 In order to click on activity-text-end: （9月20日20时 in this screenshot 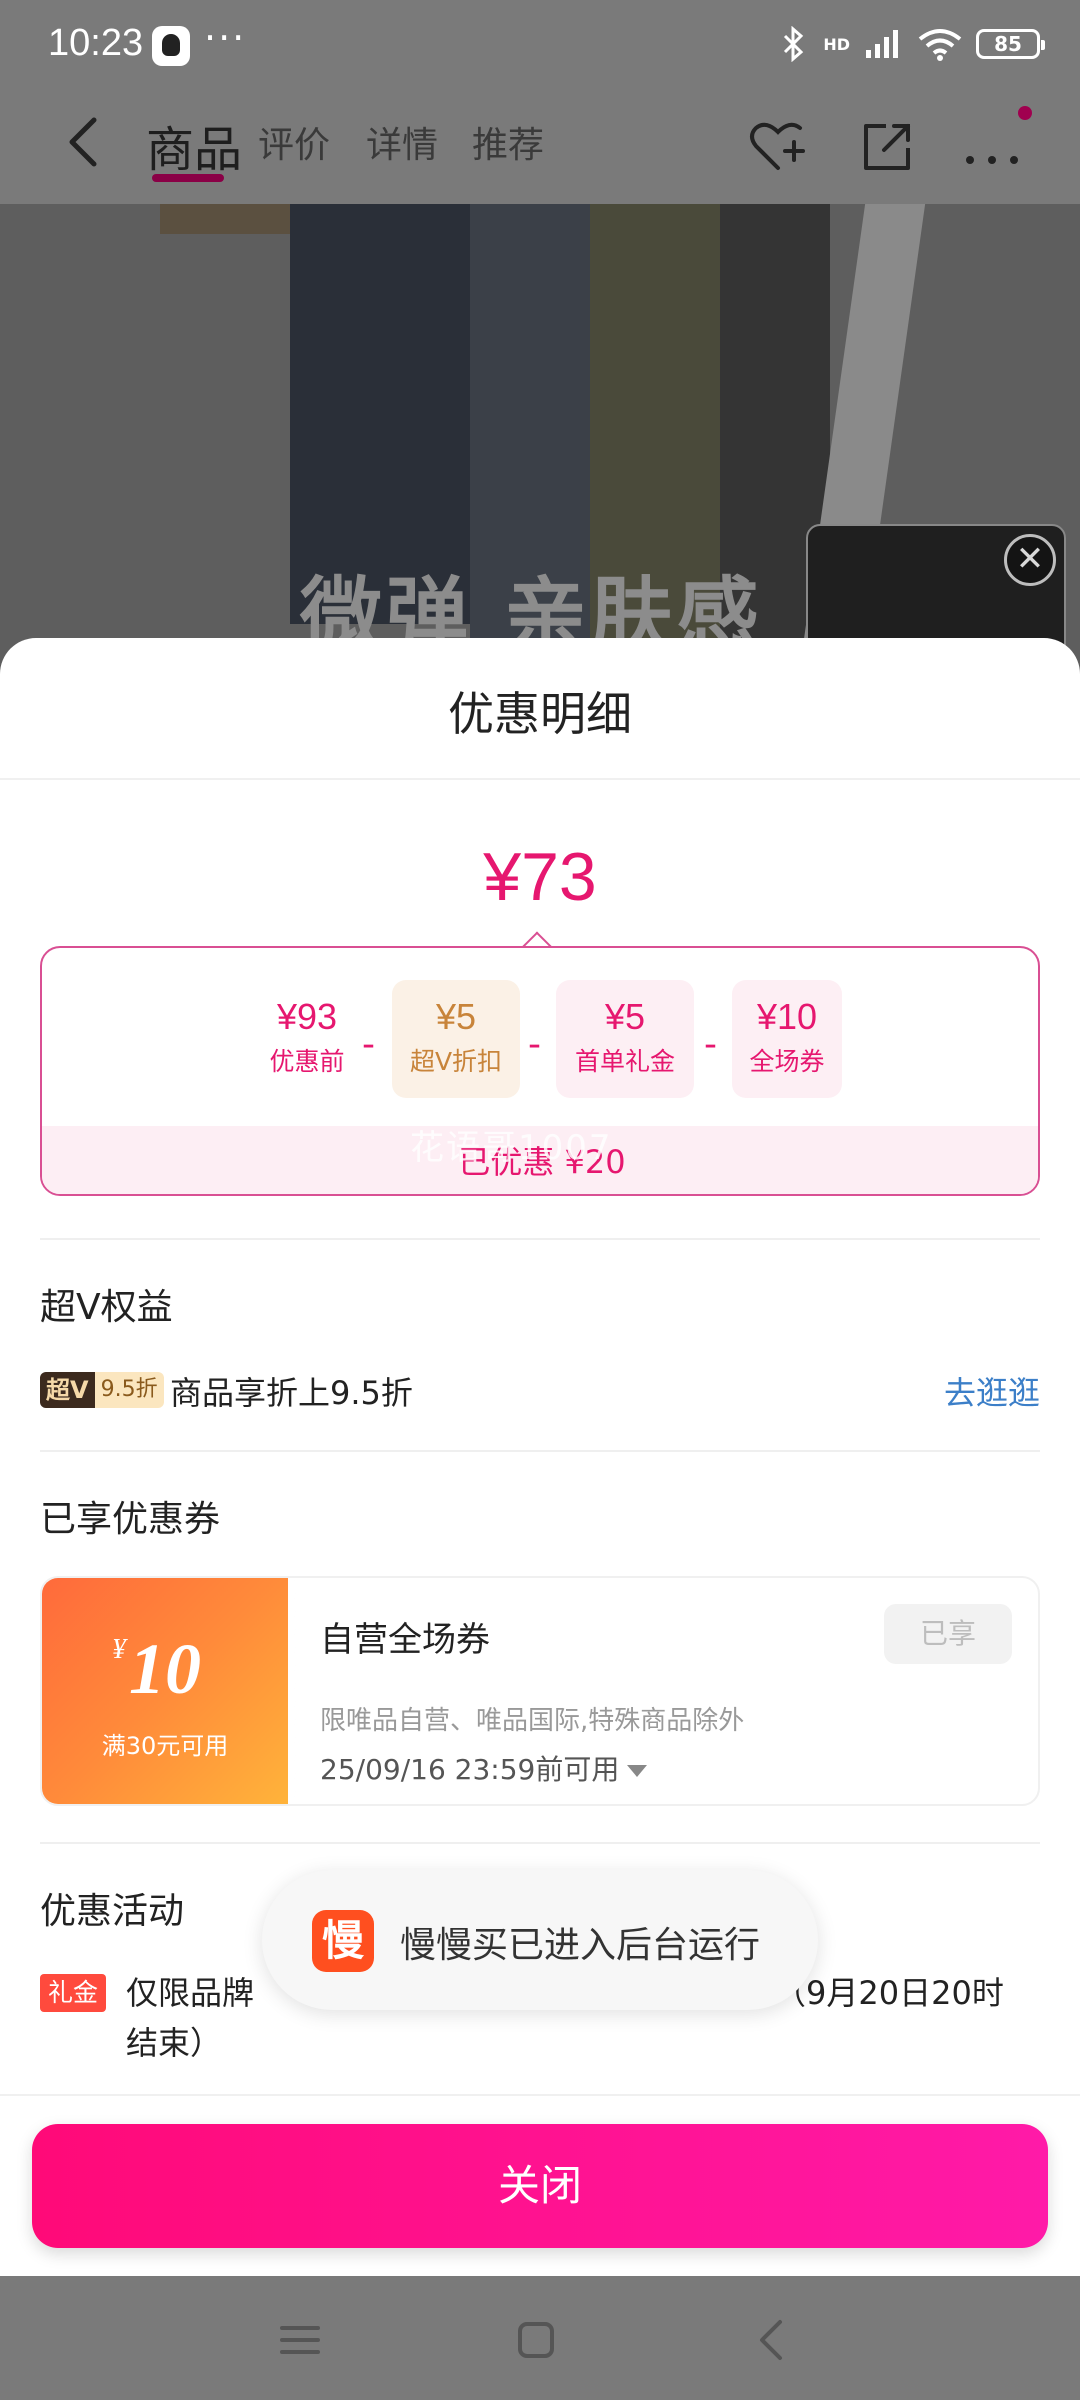, I will do `click(889, 1993)`.